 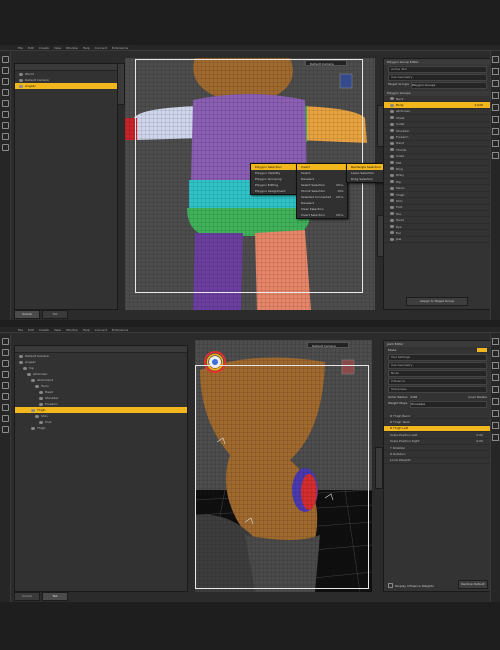 What do you see at coordinates (448, 404) in the screenshot?
I see `weight-map-select: Envelope` at bounding box center [448, 404].